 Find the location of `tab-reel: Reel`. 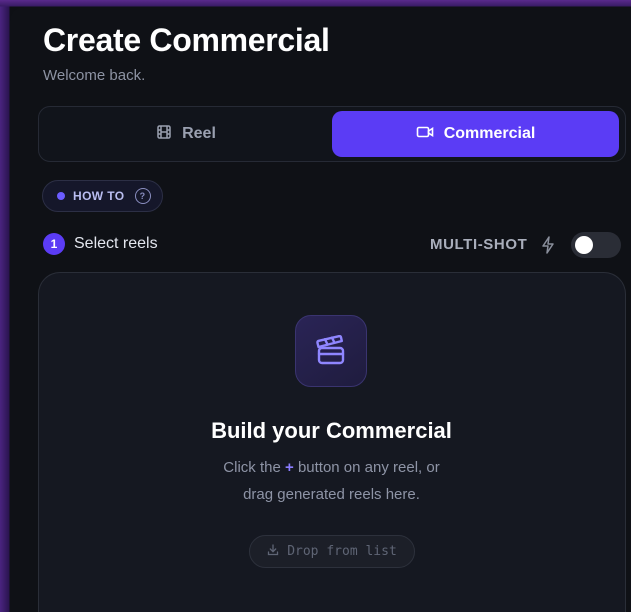

tab-reel: Reel is located at coordinates (186, 134).